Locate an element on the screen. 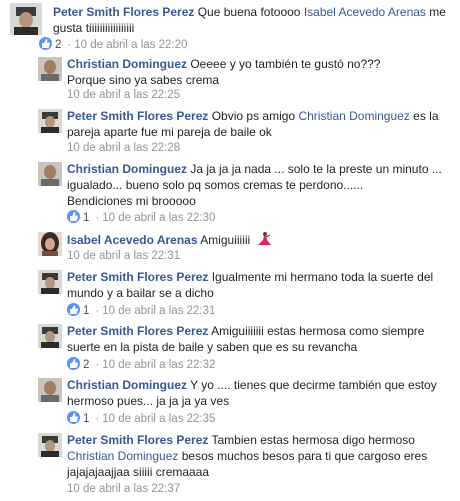 The height and width of the screenshot is (501, 460). comment-meta: 1 · 10 de abril a las 22:30 is located at coordinates (141, 217).